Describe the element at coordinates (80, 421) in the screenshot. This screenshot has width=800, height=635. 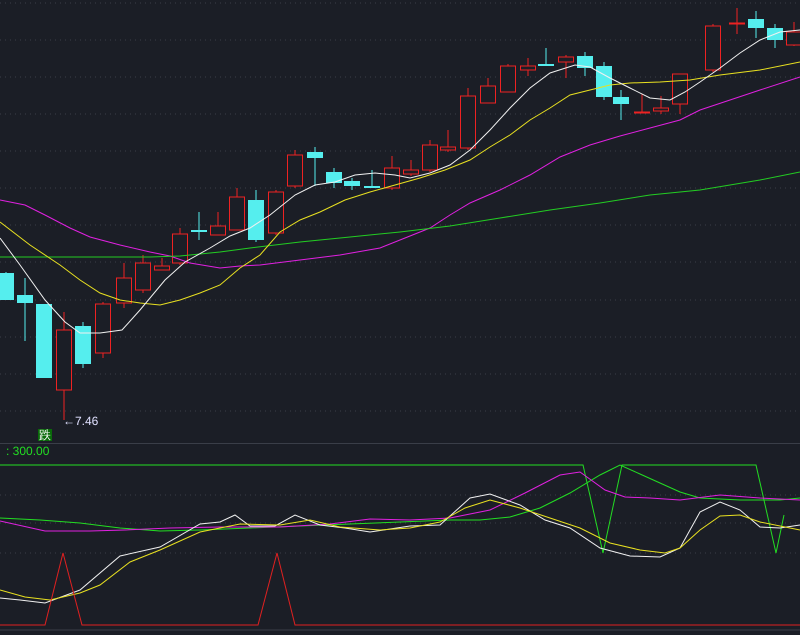
I see `low-price-label: ←7.46` at that location.